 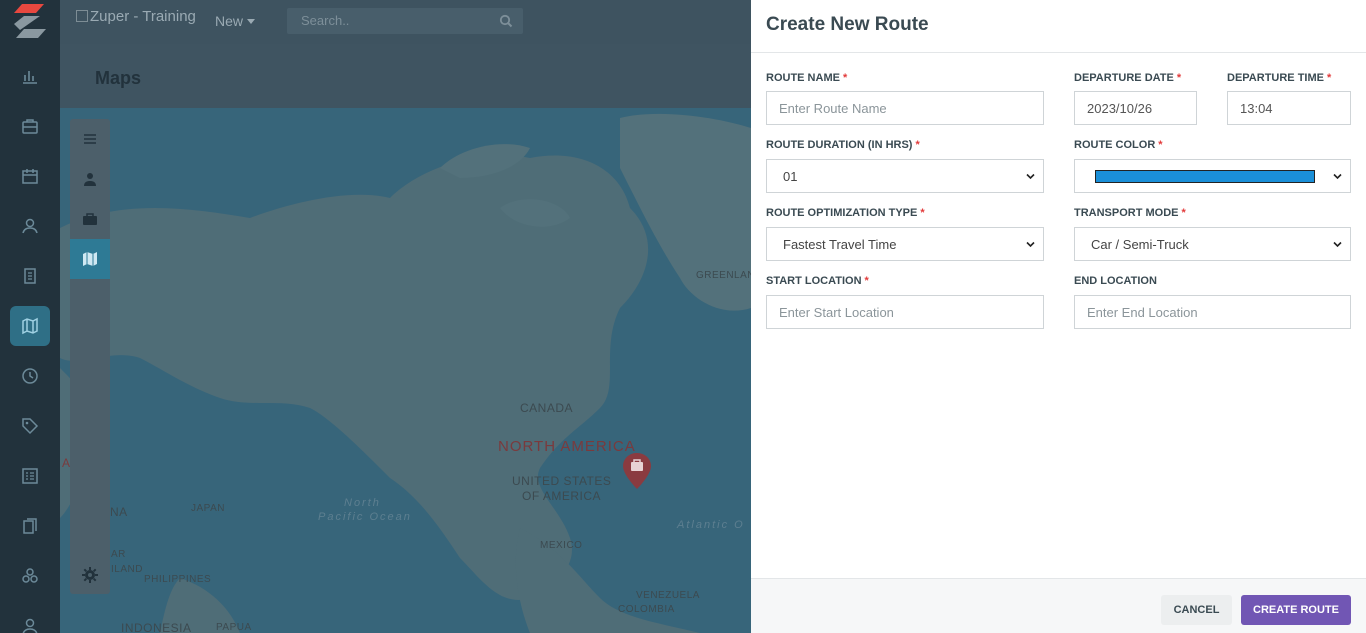 What do you see at coordinates (30, 126) in the screenshot?
I see `jobs-icon` at bounding box center [30, 126].